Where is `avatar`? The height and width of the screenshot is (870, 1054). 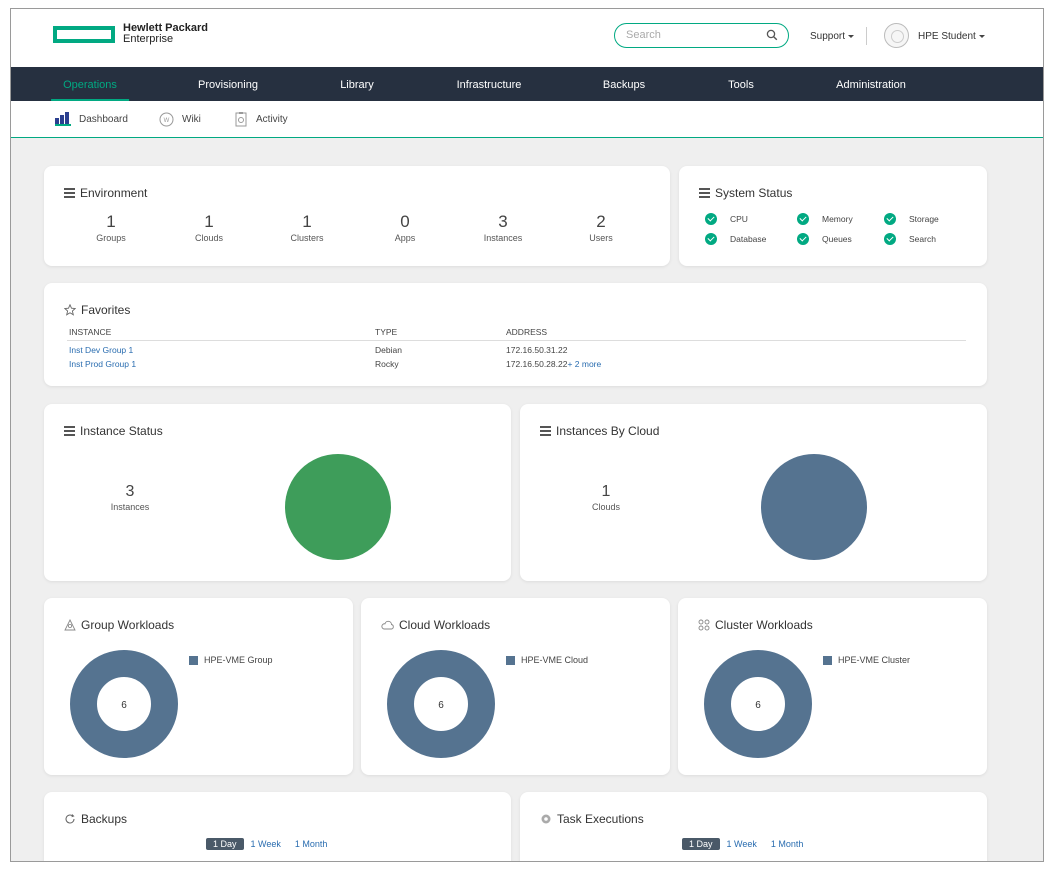 avatar is located at coordinates (896, 35).